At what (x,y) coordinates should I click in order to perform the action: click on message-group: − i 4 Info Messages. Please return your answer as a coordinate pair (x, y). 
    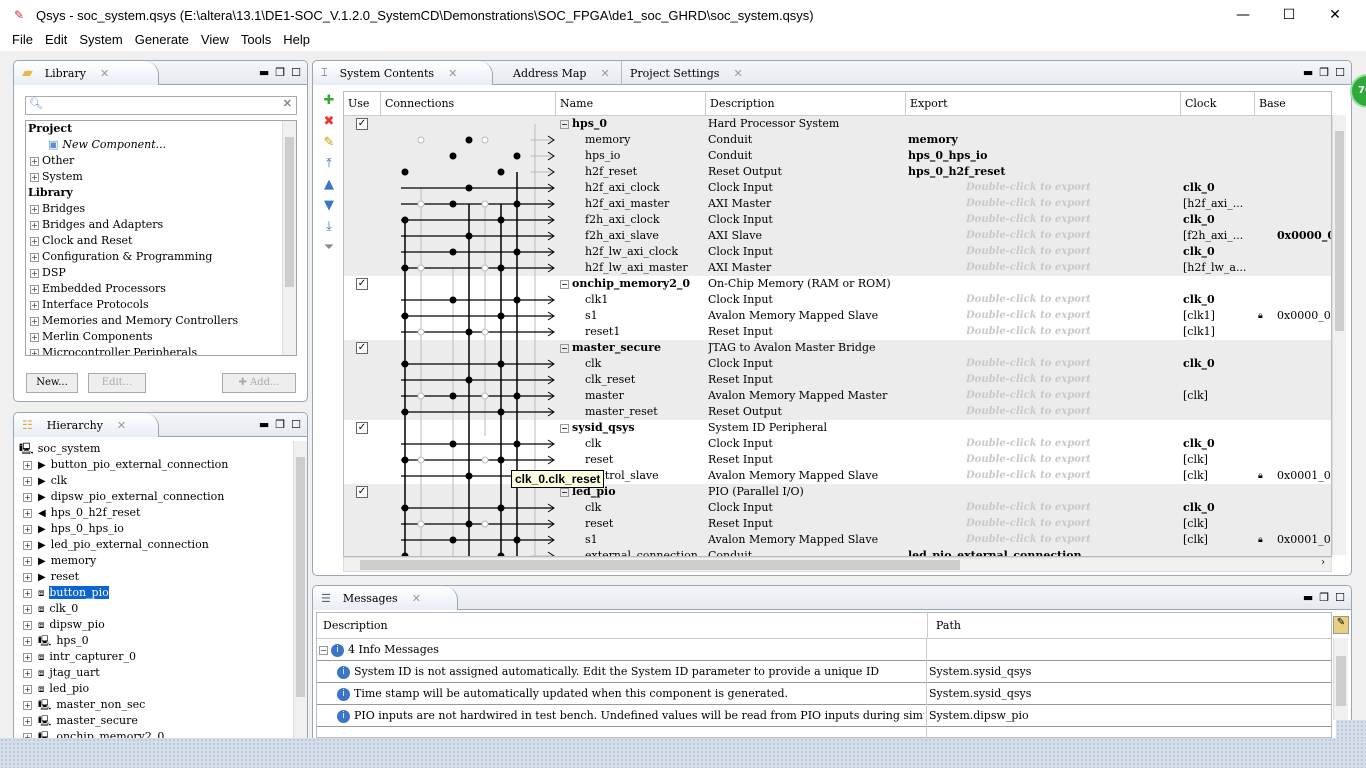
    Looking at the image, I should click on (824, 650).